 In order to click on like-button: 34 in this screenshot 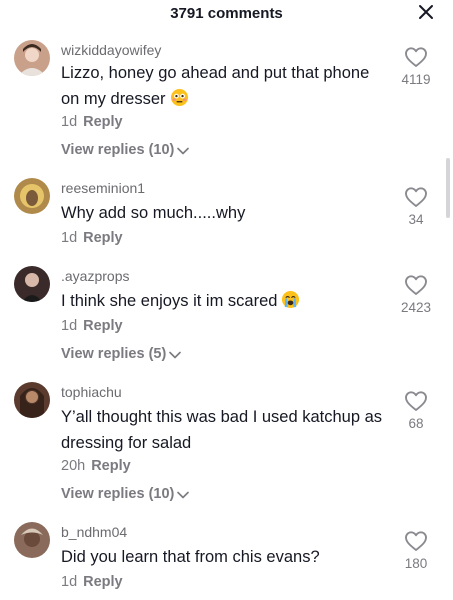, I will do `click(416, 206)`.